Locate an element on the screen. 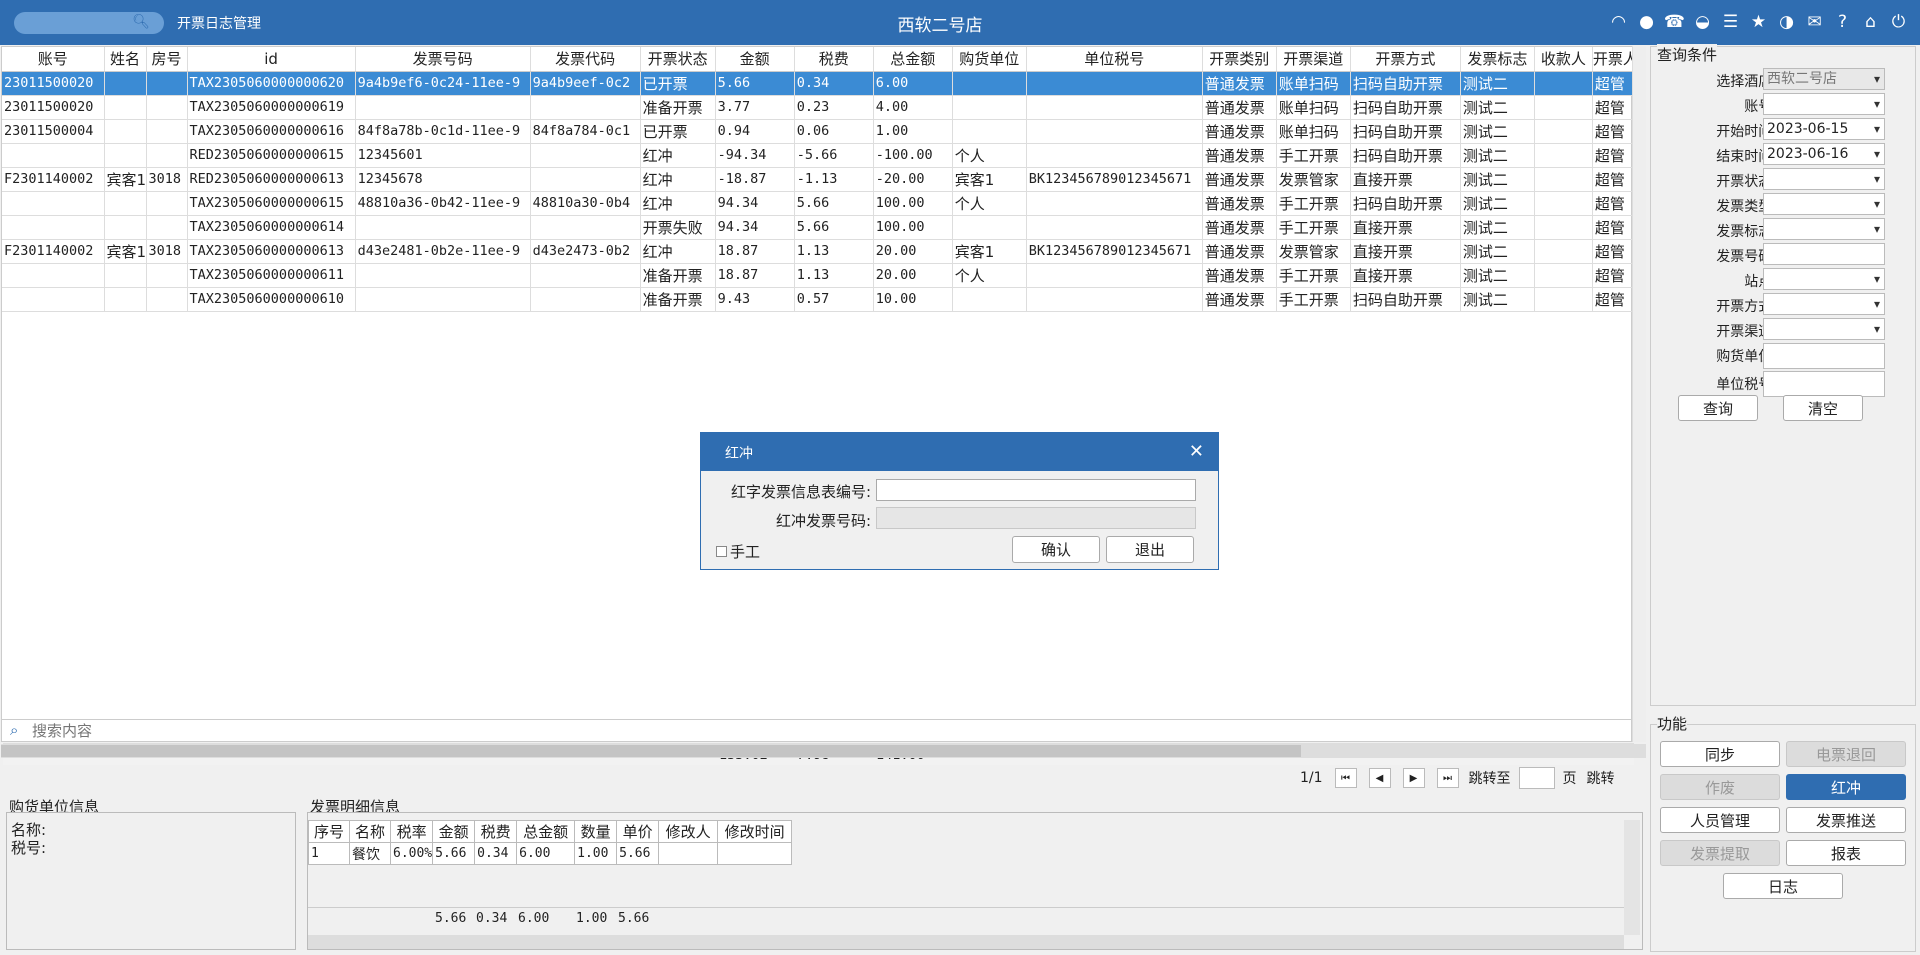 This screenshot has height=955, width=1920. wifi-icon: ◠ is located at coordinates (1618, 22).